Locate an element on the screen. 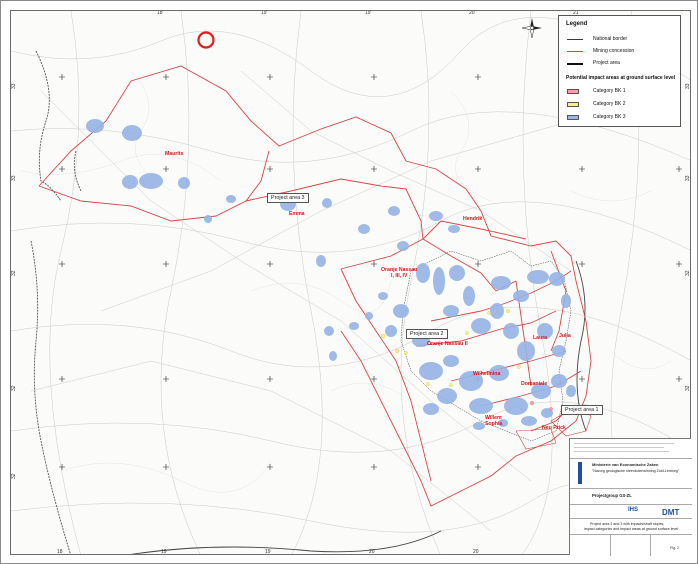 The height and width of the screenshot is (564, 698). legend-item-bk2: Category BK 2 is located at coordinates (596, 104).